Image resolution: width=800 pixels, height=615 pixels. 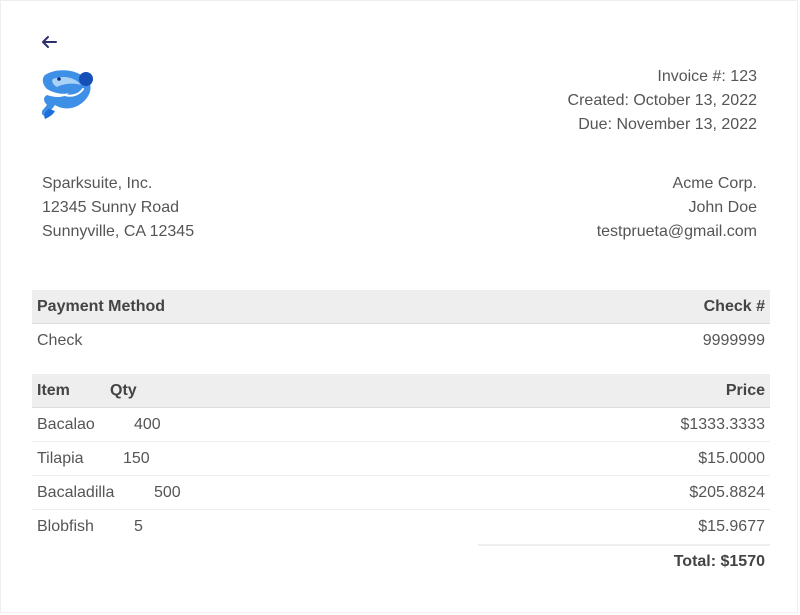 What do you see at coordinates (101, 306) in the screenshot?
I see `payment-method-header: Payment Method` at bounding box center [101, 306].